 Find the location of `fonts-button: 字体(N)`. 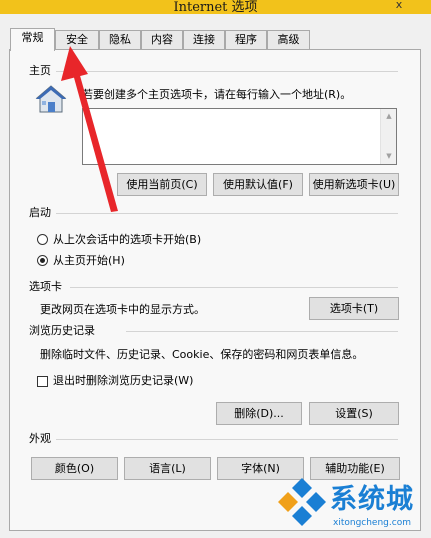

fonts-button: 字体(N) is located at coordinates (260, 468).